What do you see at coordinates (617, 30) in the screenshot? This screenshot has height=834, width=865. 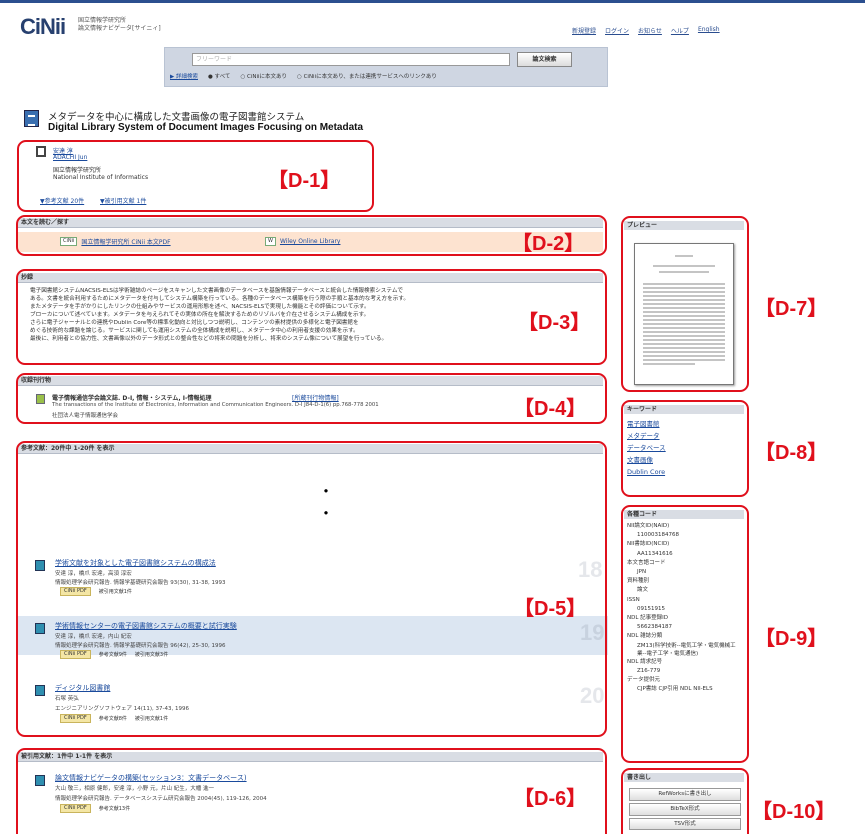 I see `nav-login: ログイン` at bounding box center [617, 30].